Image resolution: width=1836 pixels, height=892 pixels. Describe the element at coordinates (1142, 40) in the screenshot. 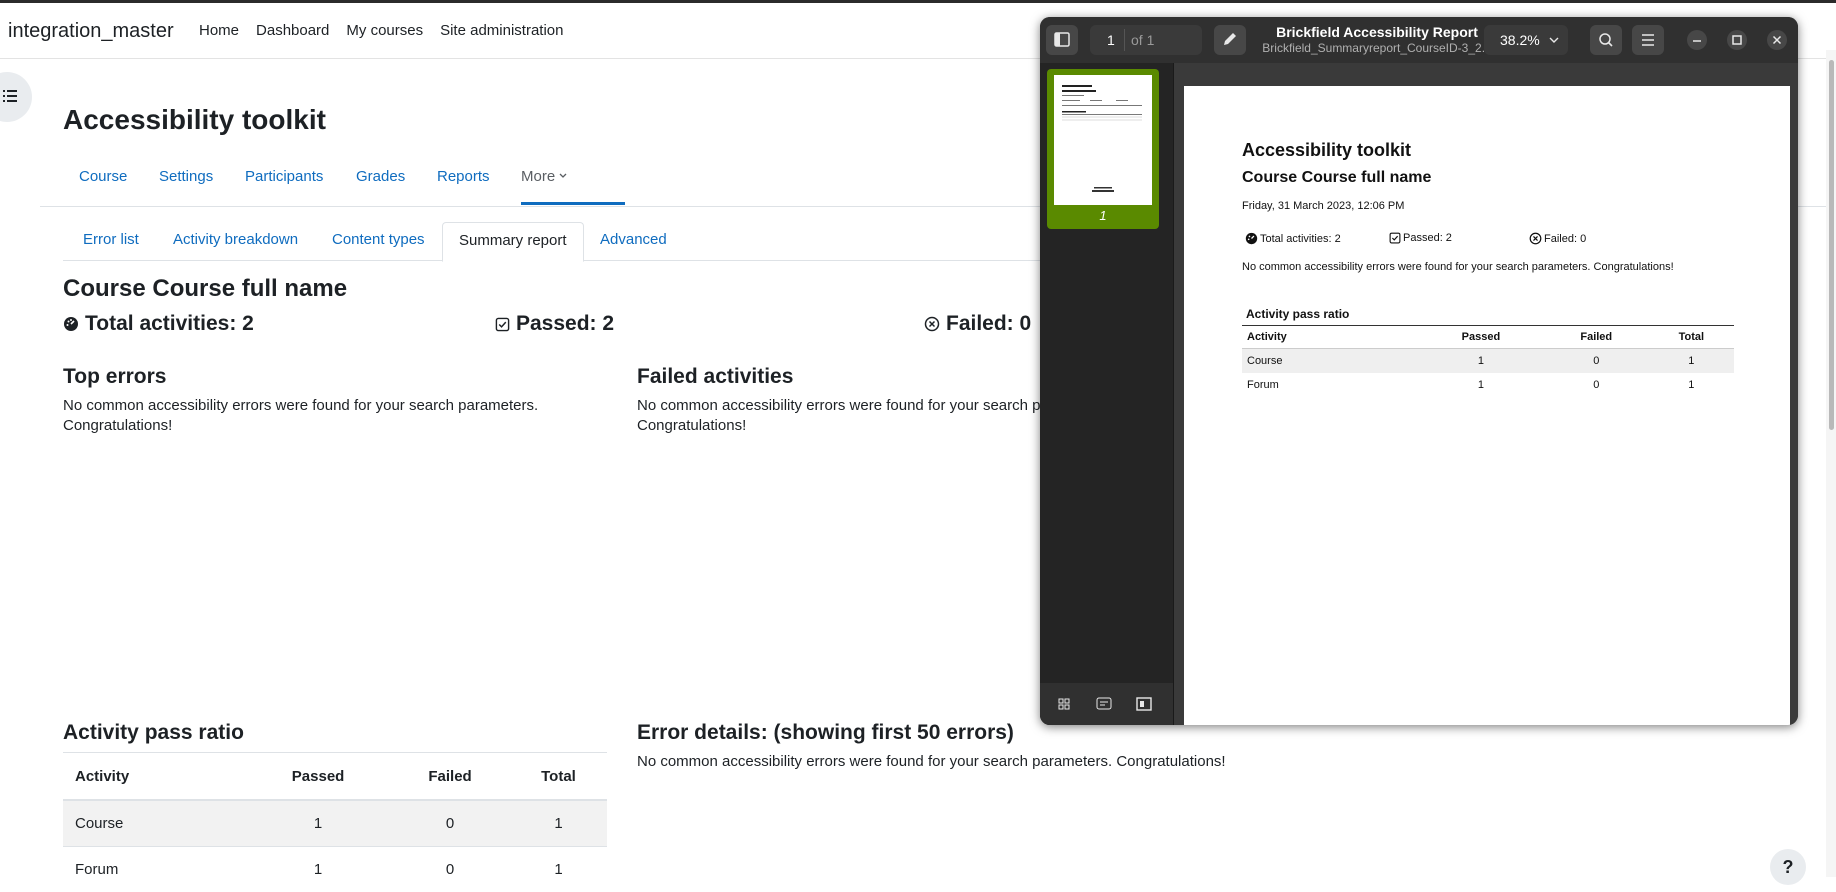

I see `page-total-label: of 1` at that location.